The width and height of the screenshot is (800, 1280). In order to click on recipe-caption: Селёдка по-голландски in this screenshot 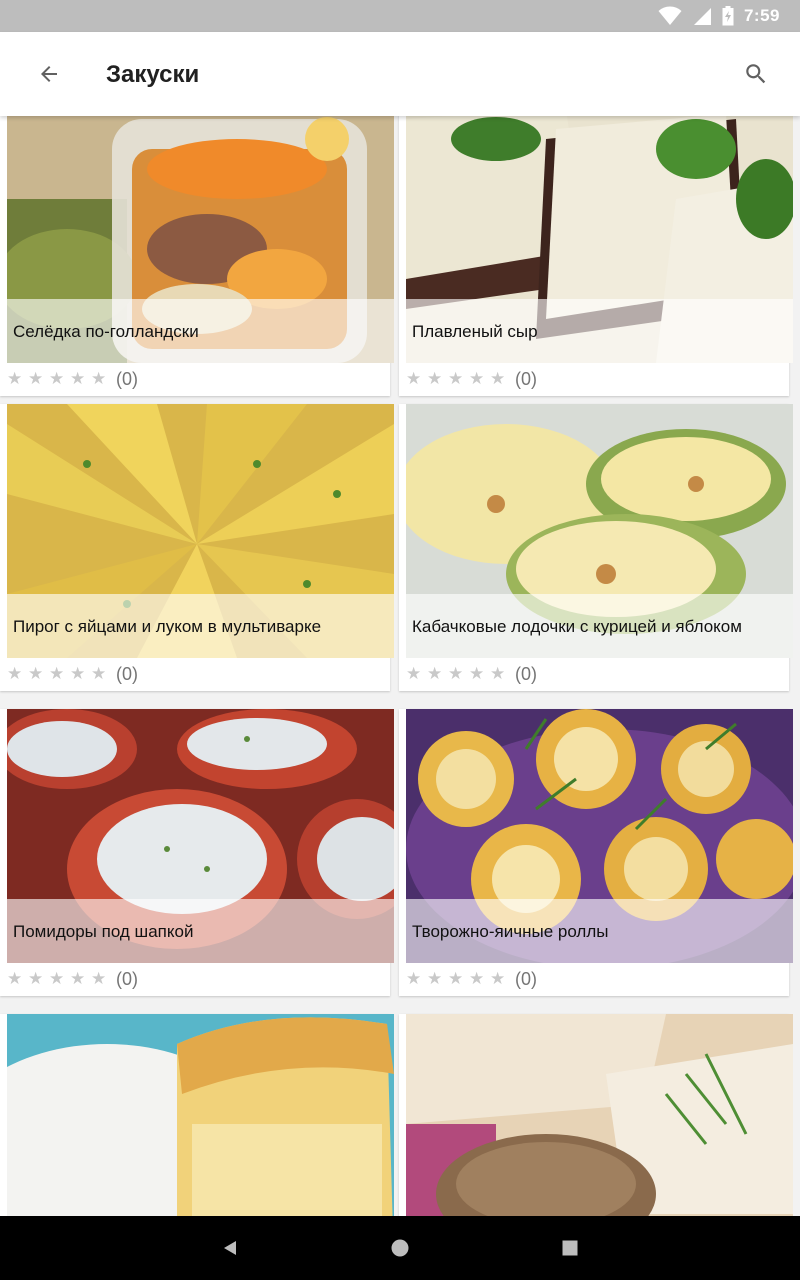, I will do `click(200, 331)`.